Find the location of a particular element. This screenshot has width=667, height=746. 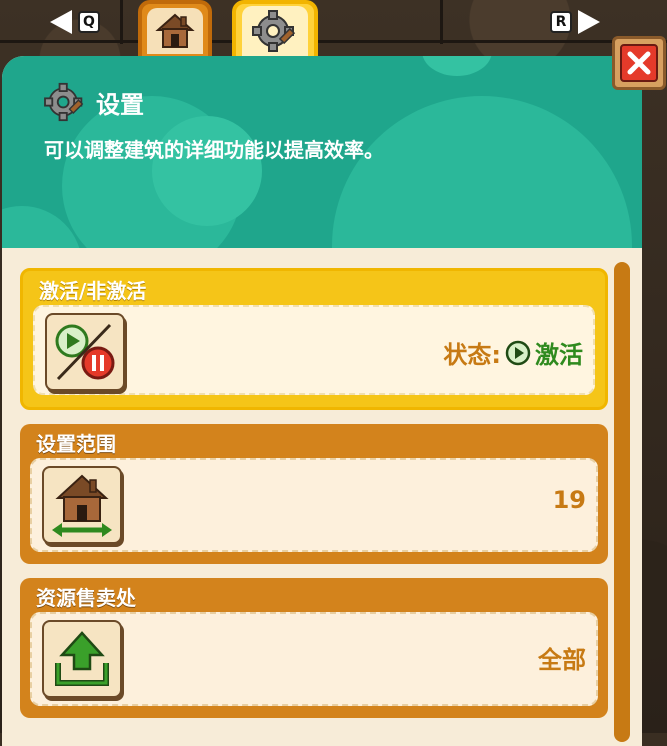

card-title: 激活/非激活 is located at coordinates (93, 291).